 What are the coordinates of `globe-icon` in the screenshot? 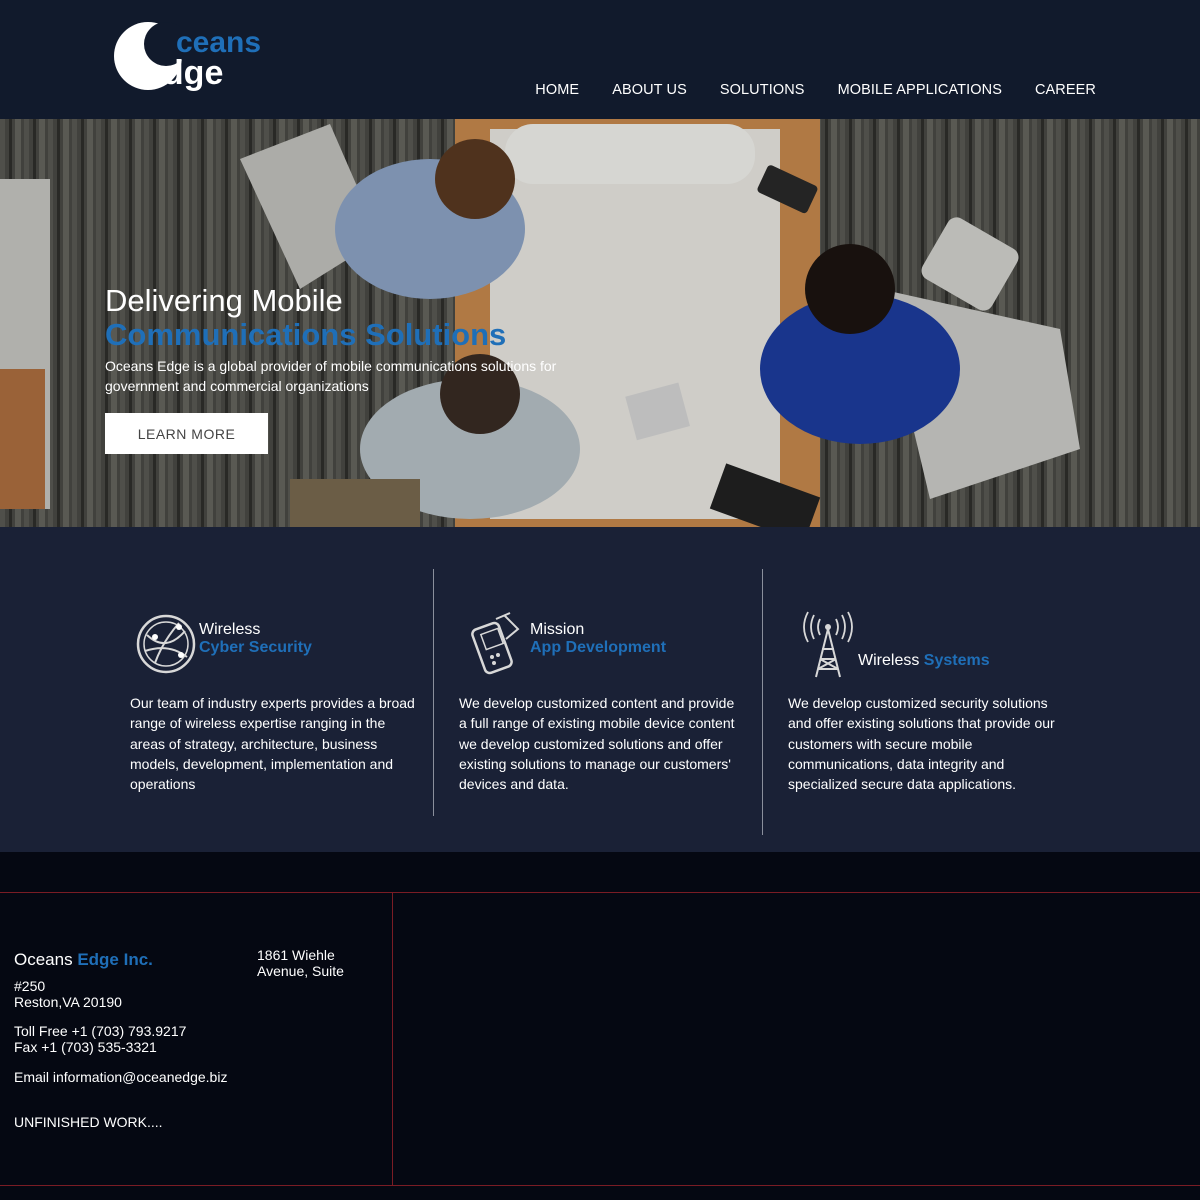 It's located at (166, 644).